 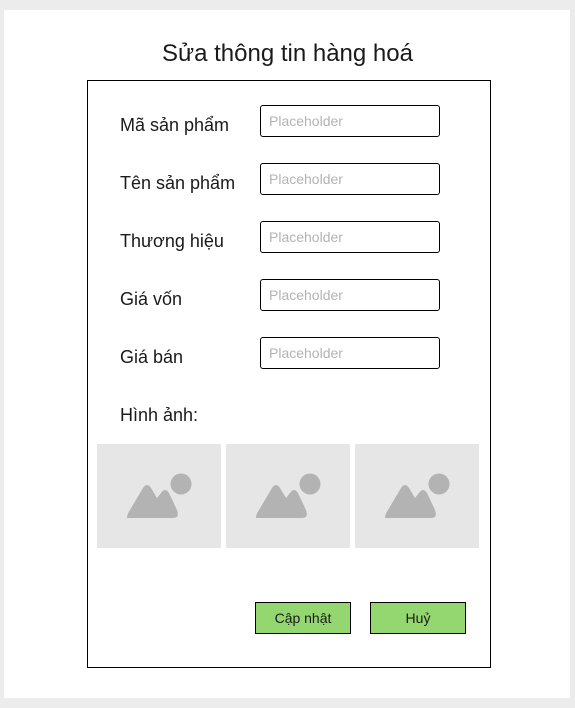 I want to click on page-title: Sửa thông tin hàng hoá, so click(x=287, y=53).